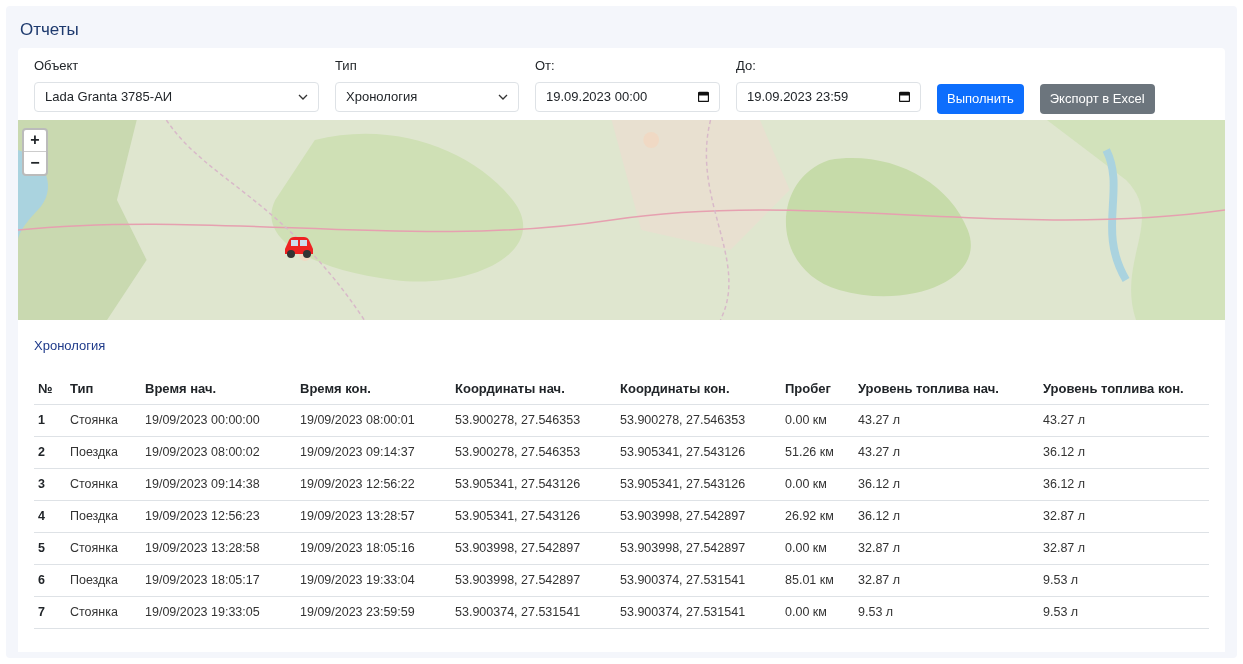  What do you see at coordinates (1114, 388) in the screenshot?
I see `column-header: Уровень топлива кон.` at bounding box center [1114, 388].